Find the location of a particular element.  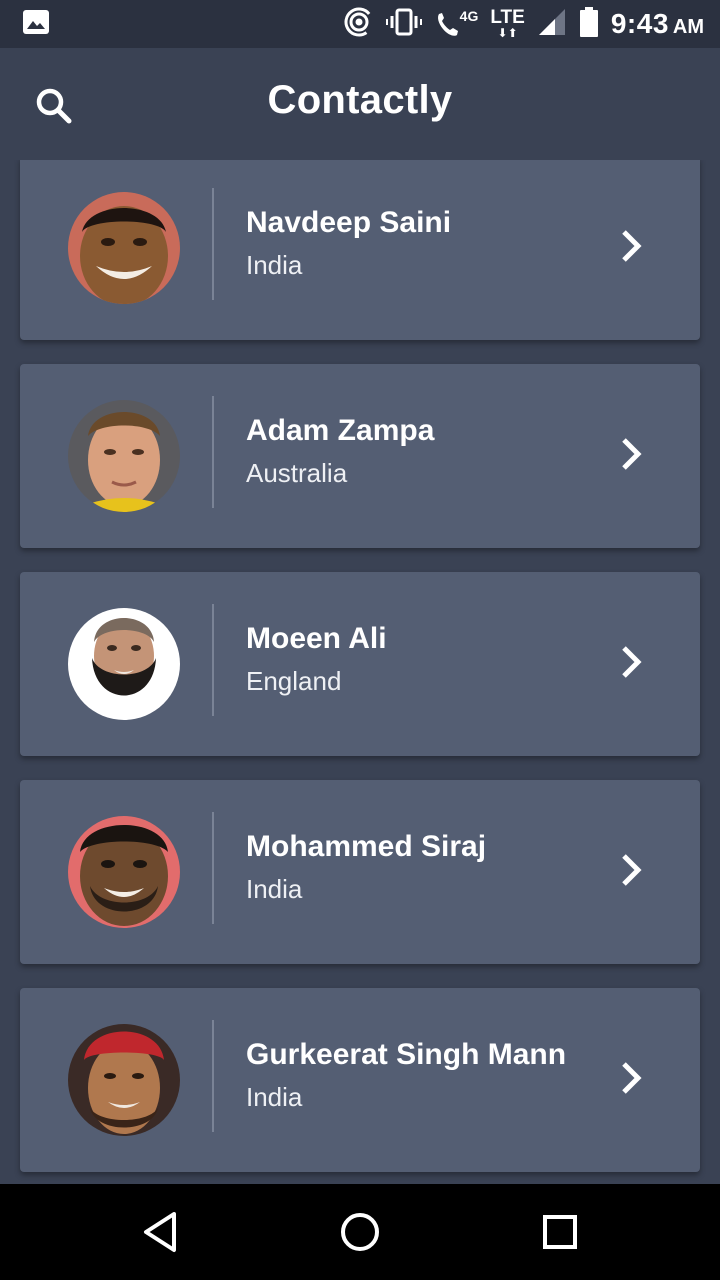

lte-label: LTE is located at coordinates (507, 17).